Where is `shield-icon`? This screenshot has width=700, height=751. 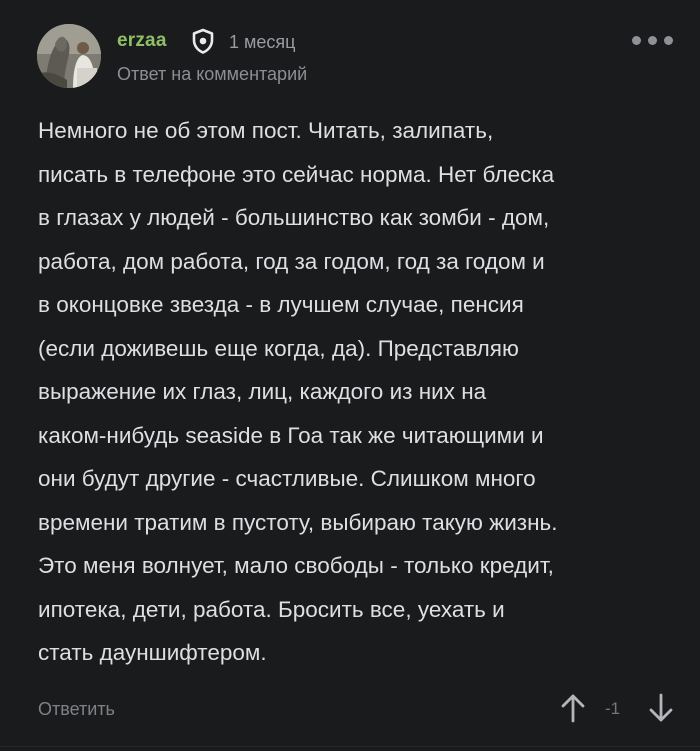
shield-icon is located at coordinates (203, 41).